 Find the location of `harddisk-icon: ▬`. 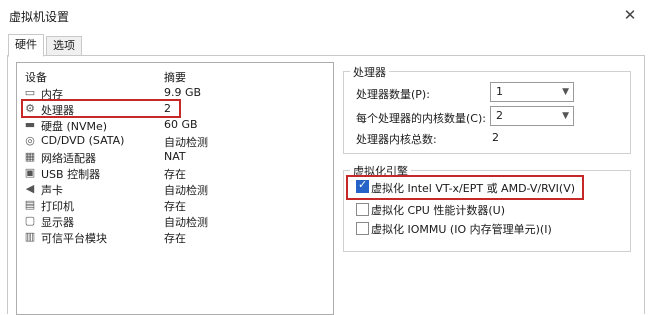

harddisk-icon: ▬ is located at coordinates (30, 124).